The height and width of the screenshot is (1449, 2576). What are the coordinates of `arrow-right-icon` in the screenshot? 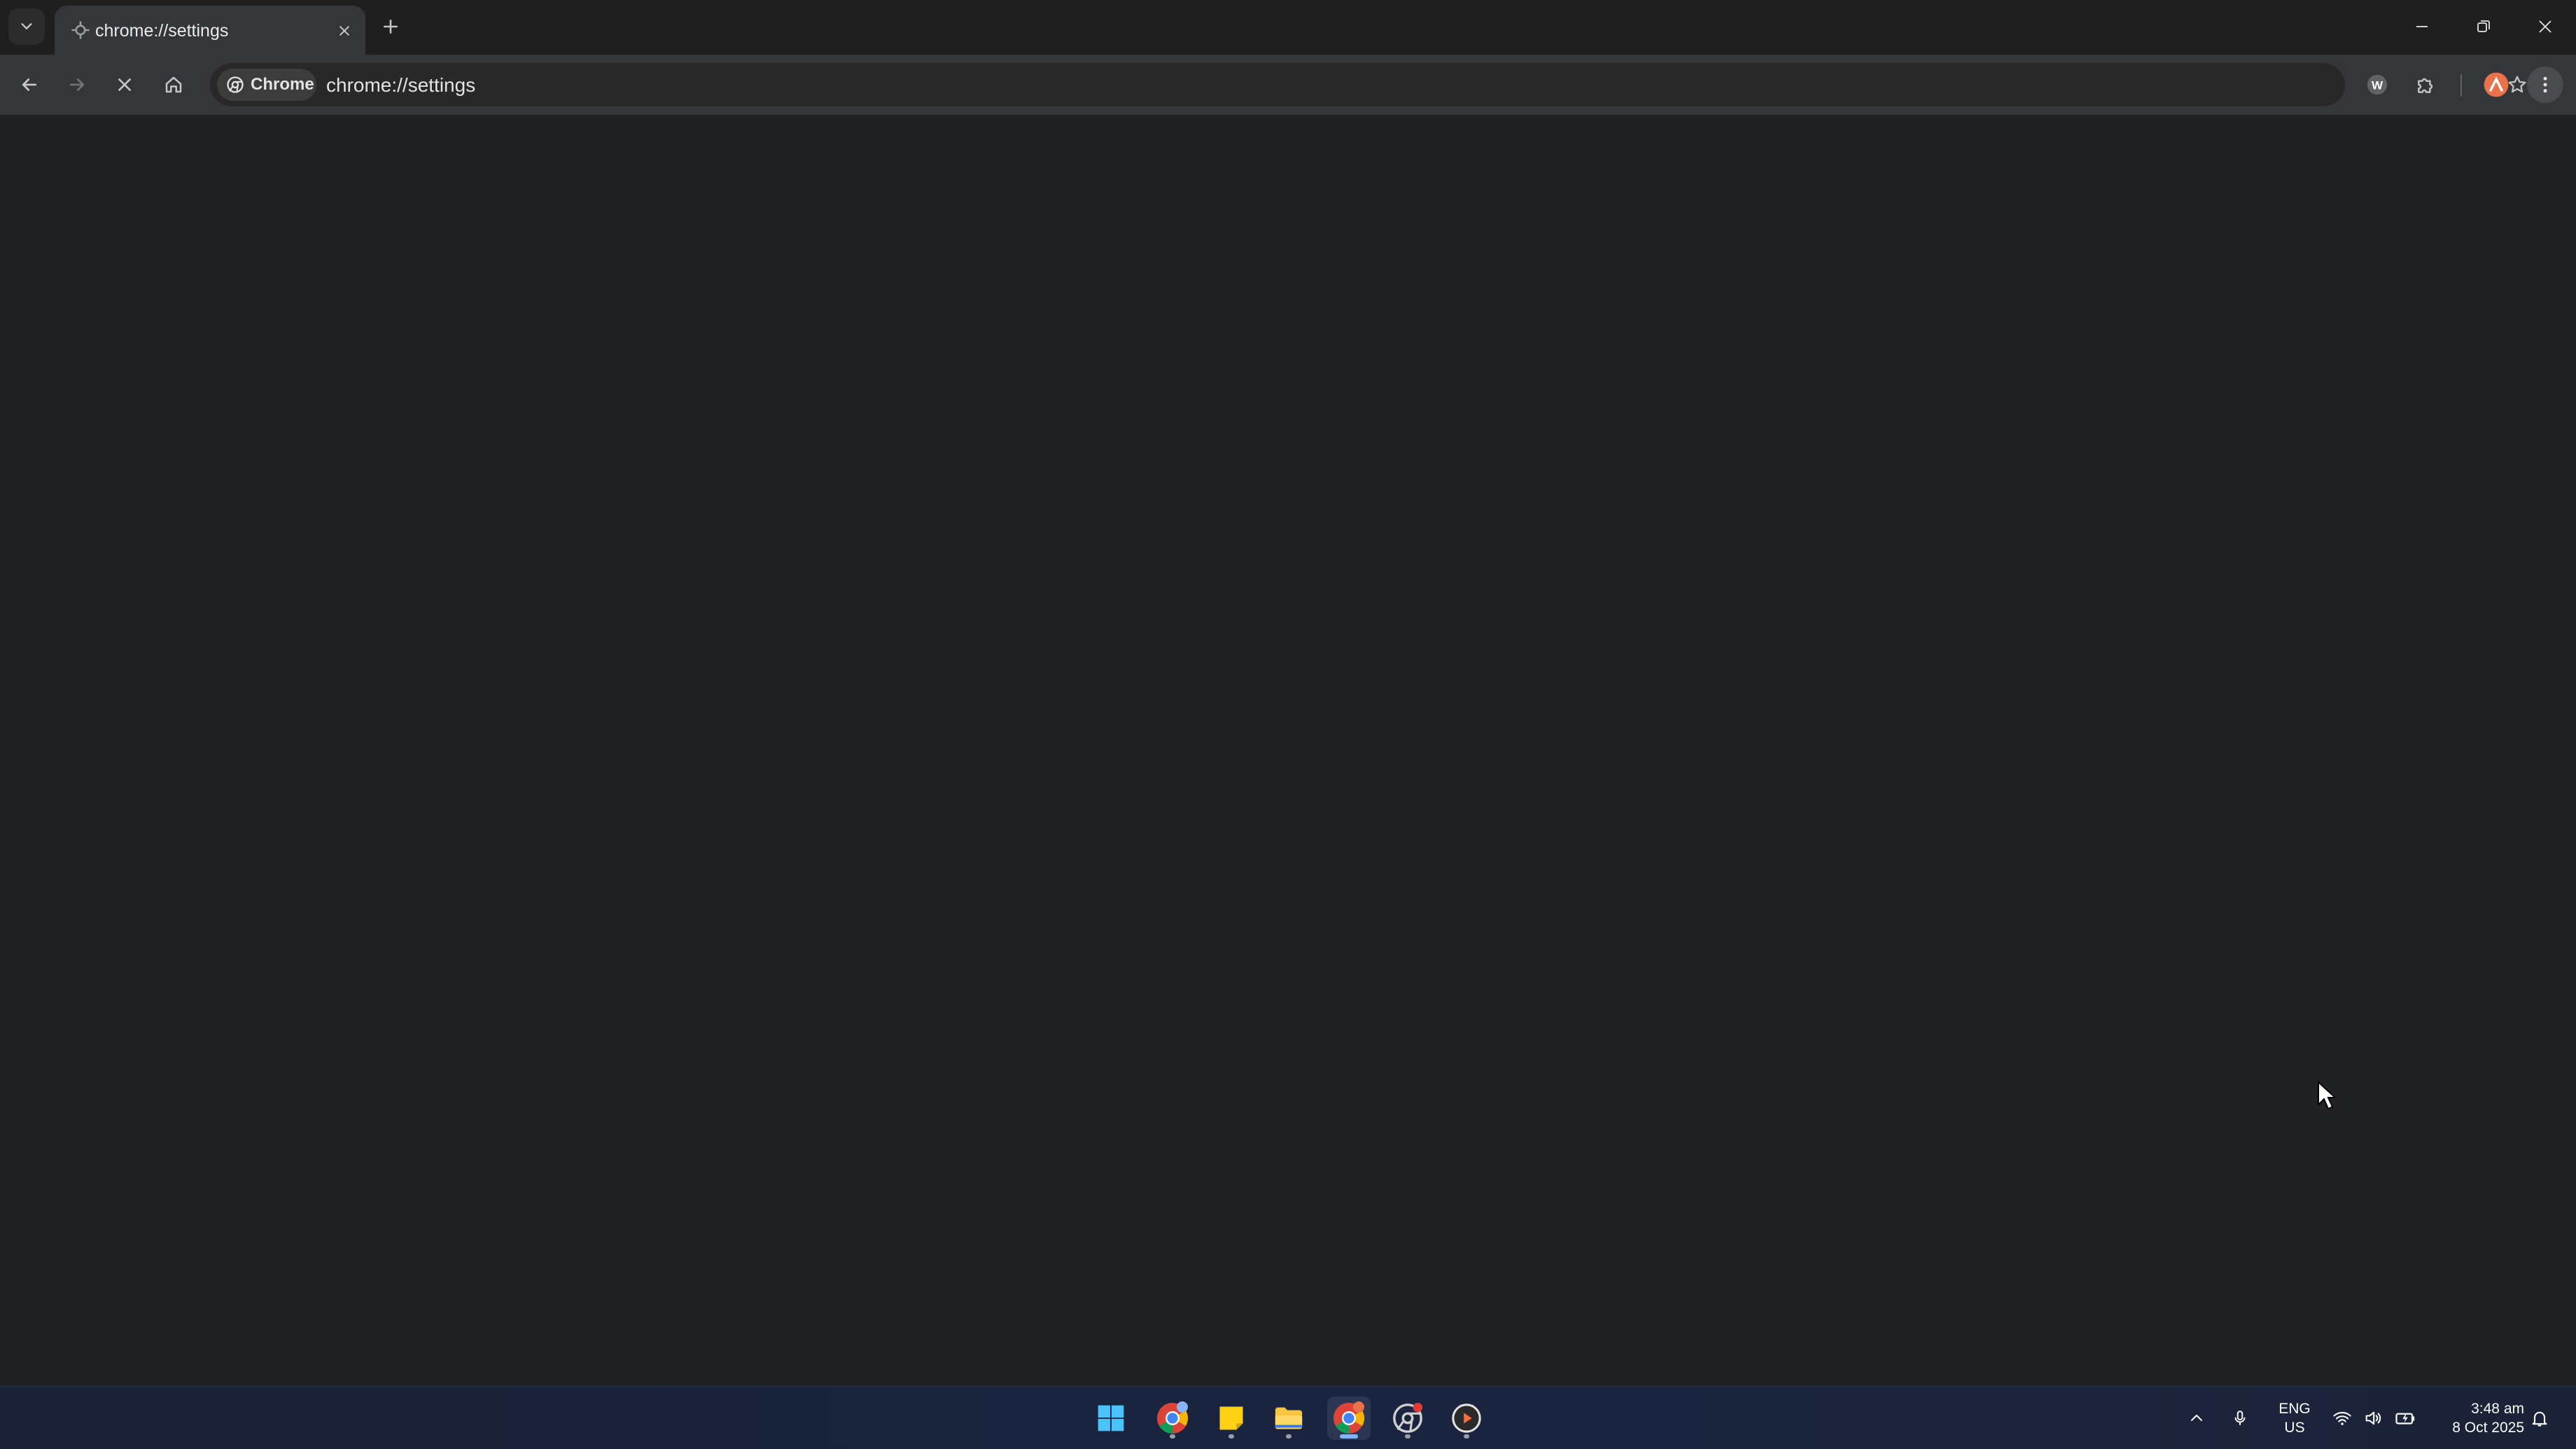 It's located at (77, 84).